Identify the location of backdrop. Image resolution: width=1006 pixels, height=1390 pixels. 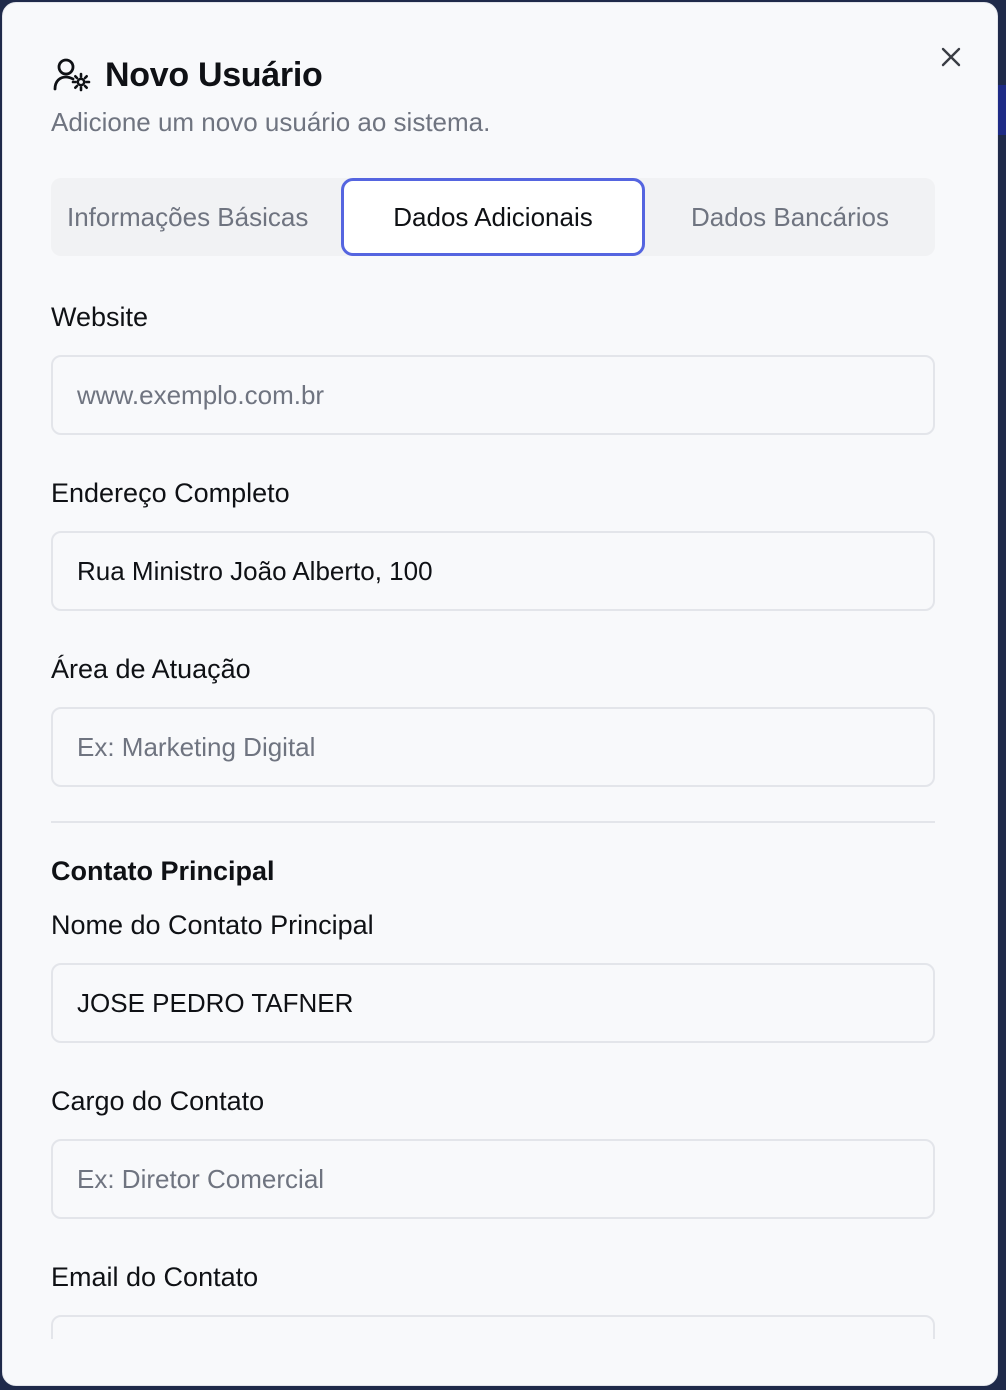
(1002, 110).